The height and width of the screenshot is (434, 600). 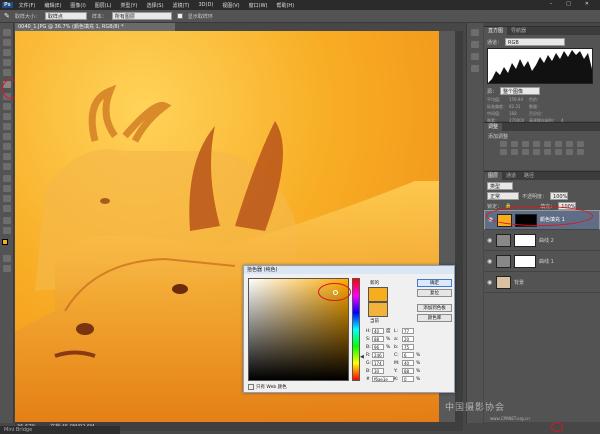 I want to click on ok-button: 确定, so click(x=434, y=283).